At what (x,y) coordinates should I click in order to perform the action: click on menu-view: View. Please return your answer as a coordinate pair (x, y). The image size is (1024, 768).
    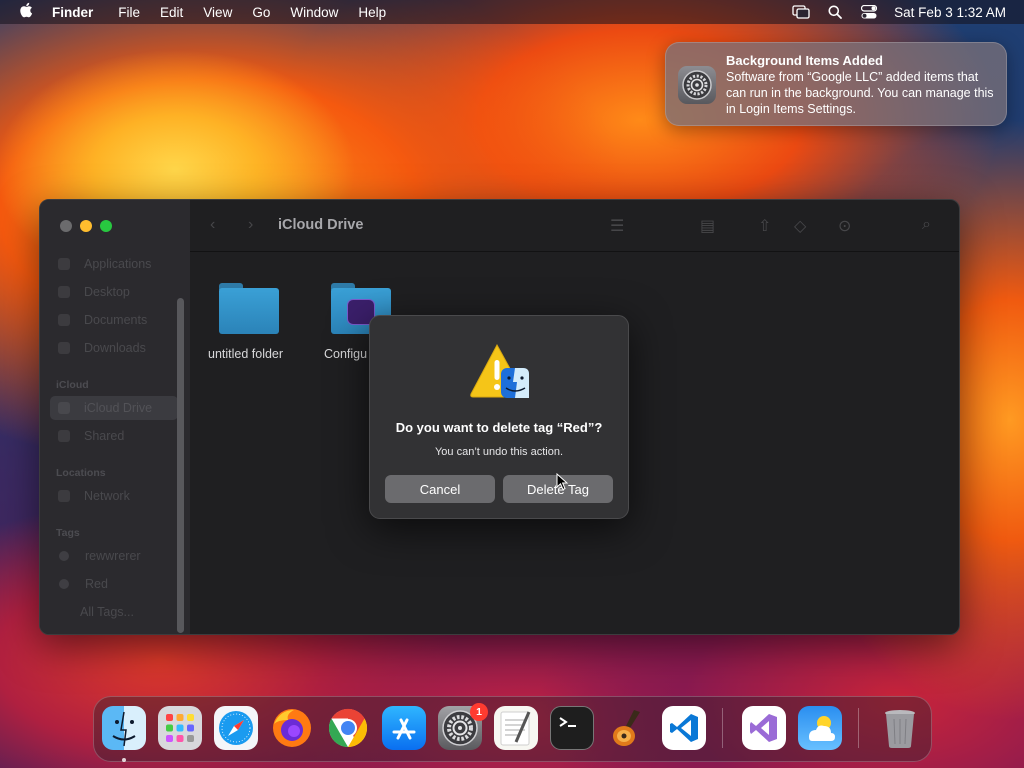
    Looking at the image, I should click on (217, 12).